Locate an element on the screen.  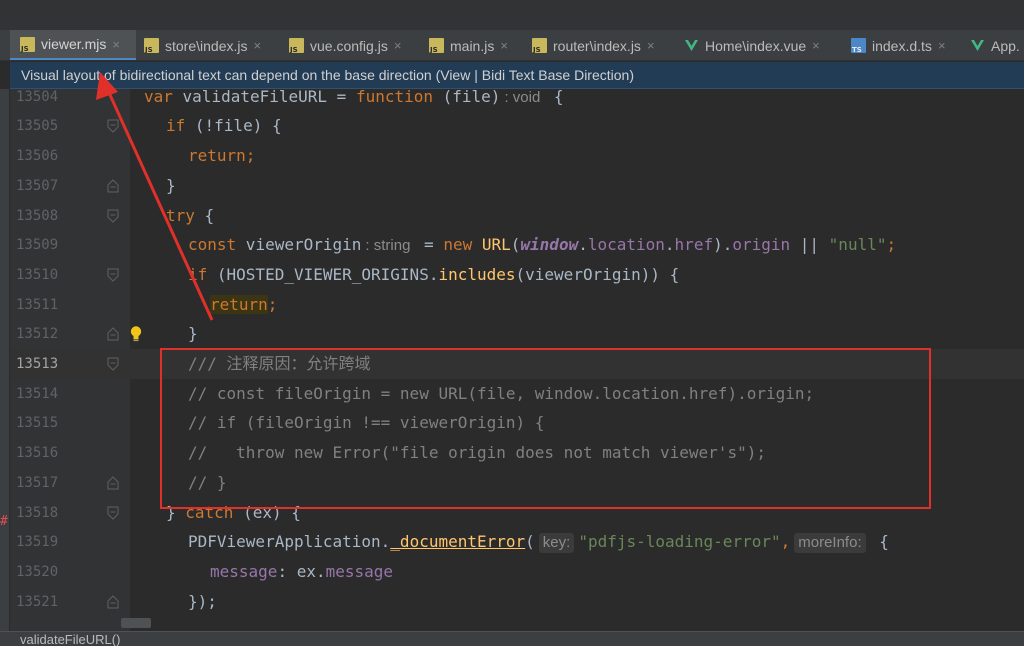
line-number: 13511 is located at coordinates (37, 305).